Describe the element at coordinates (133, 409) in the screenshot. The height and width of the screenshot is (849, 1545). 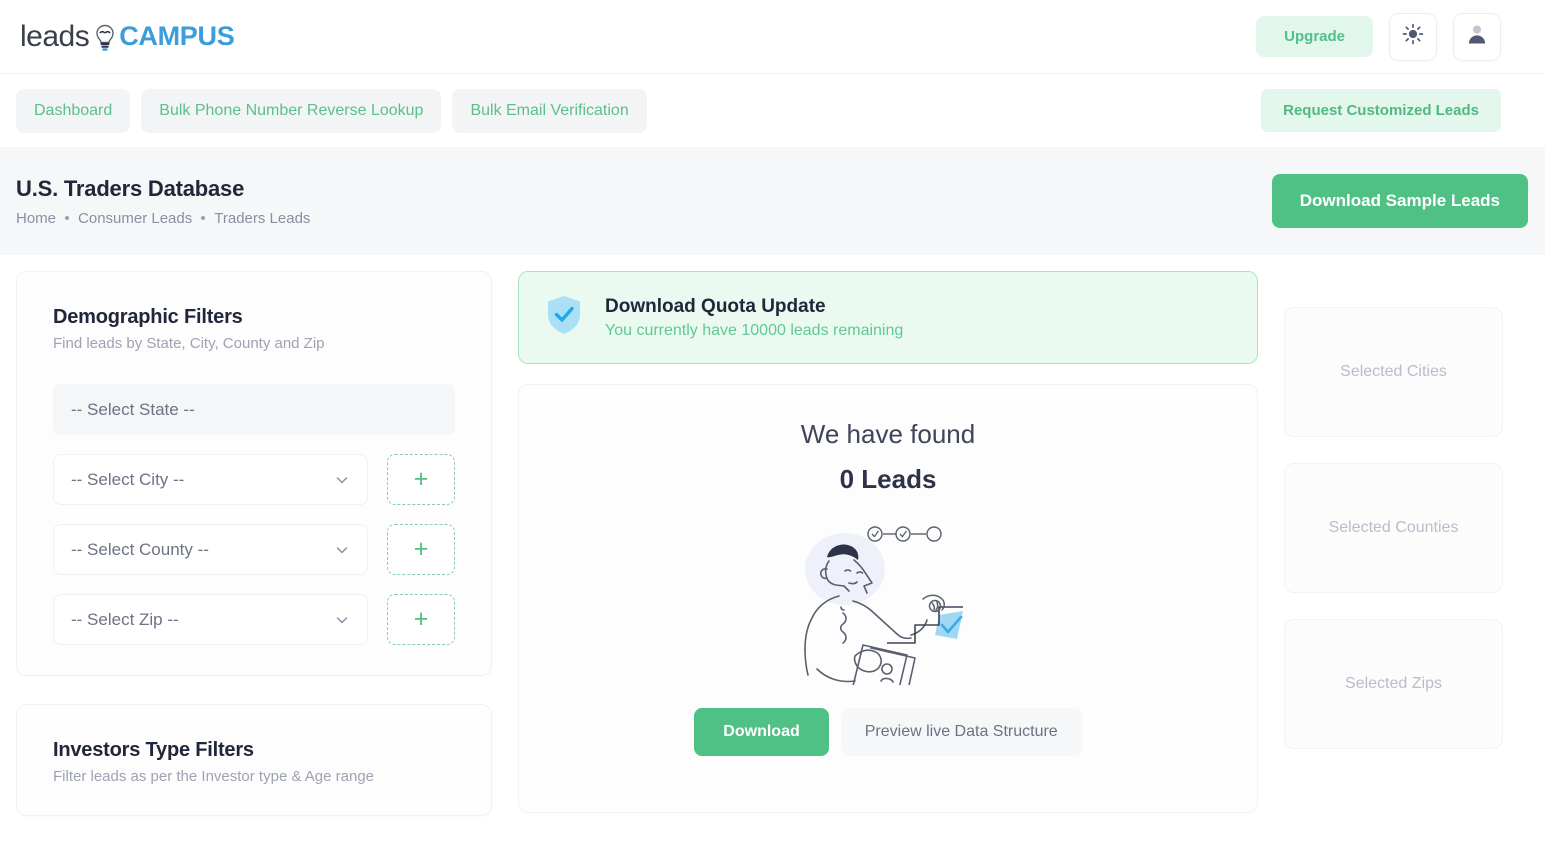
I see `select-state-value: -- Select State --` at that location.